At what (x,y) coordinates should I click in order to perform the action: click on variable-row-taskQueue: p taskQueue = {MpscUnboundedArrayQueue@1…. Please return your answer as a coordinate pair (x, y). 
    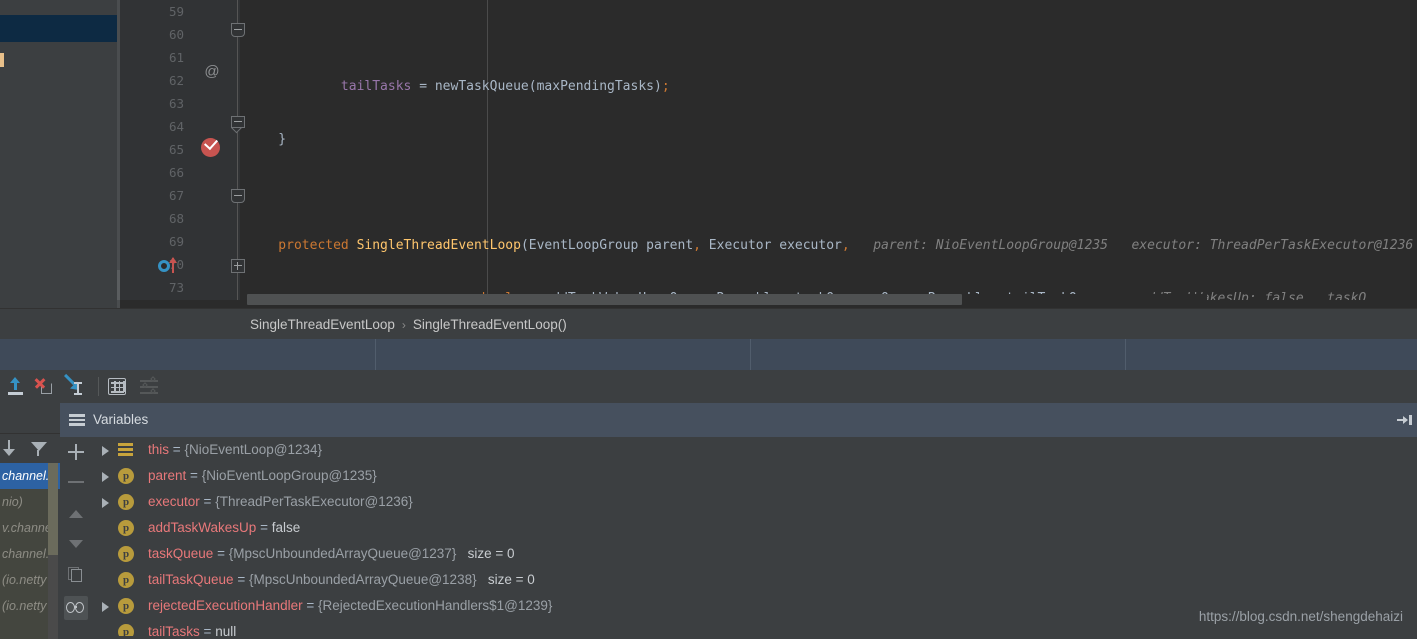
    Looking at the image, I should click on (754, 554).